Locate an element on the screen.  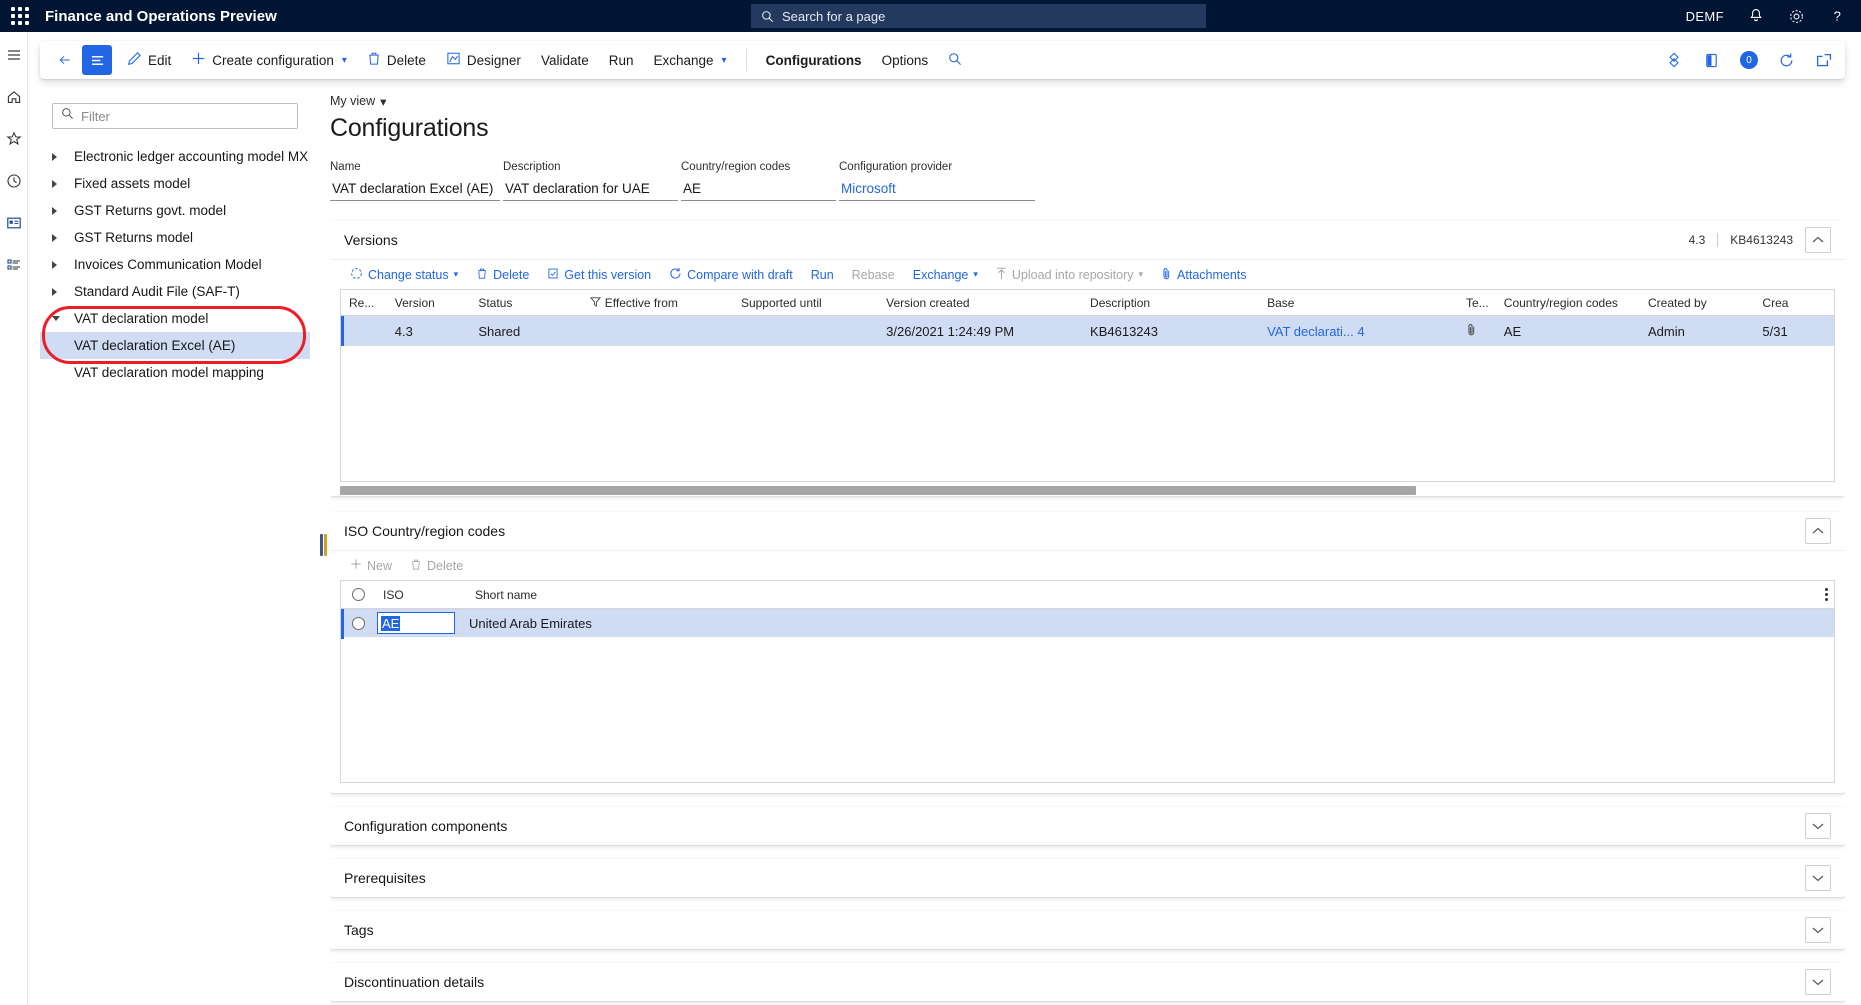
designer-button: Designer is located at coordinates (483, 60).